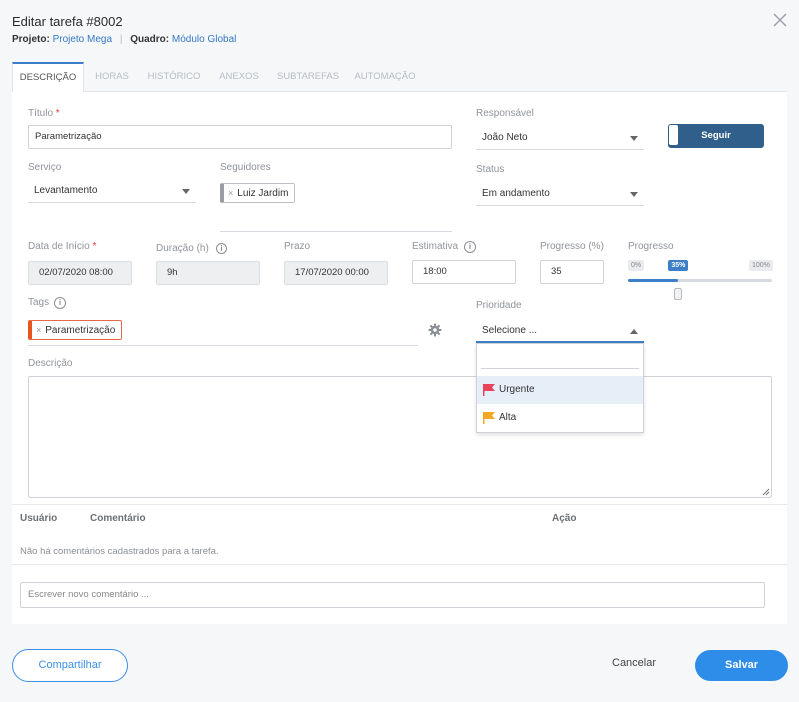 Image resolution: width=799 pixels, height=702 pixels. What do you see at coordinates (560, 194) in the screenshot?
I see `status-select: Em andamento` at bounding box center [560, 194].